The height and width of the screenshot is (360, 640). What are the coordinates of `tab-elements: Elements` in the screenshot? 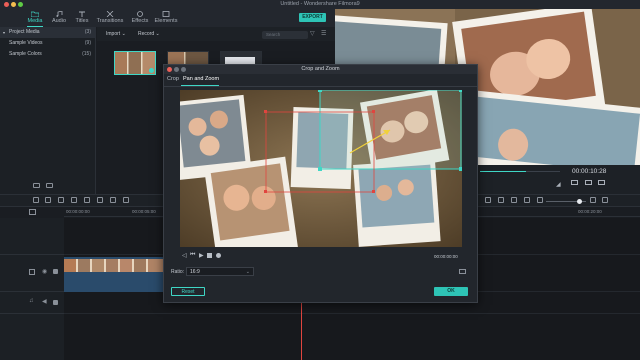 It's located at (166, 18).